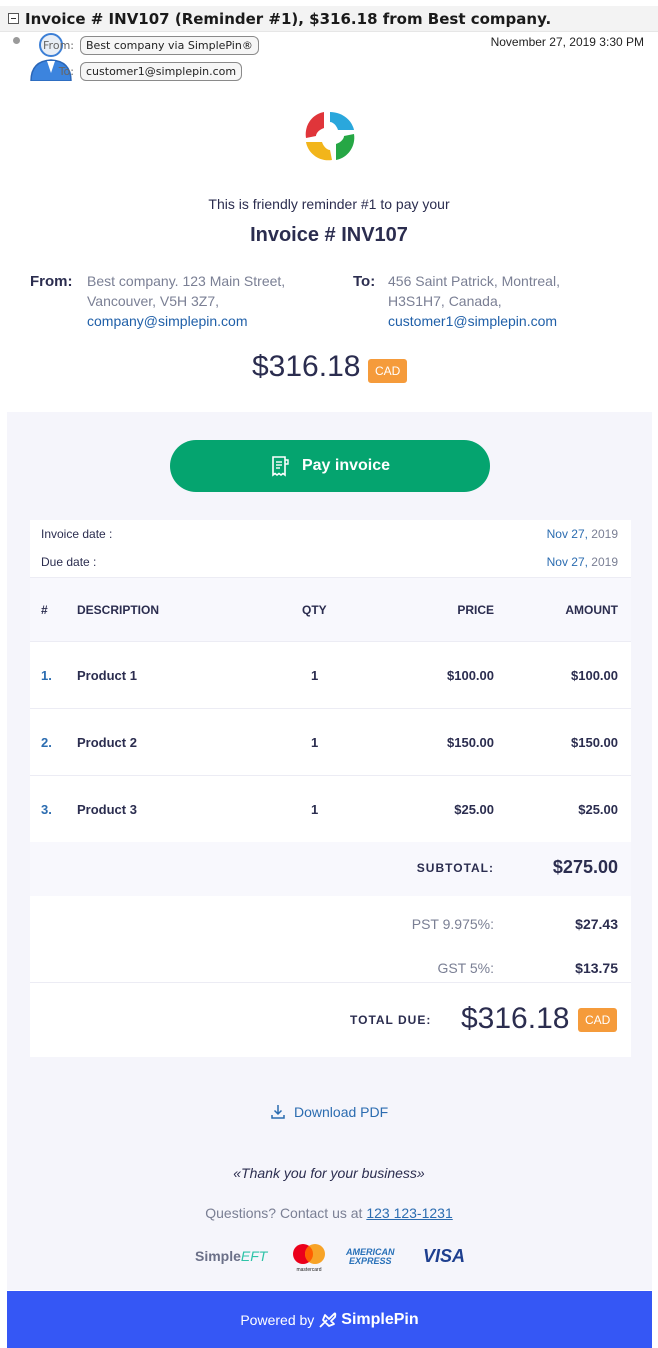 The image size is (658, 1348). Describe the element at coordinates (455, 868) in the screenshot. I see `subtotal-label: SUBTOTAL:` at that location.